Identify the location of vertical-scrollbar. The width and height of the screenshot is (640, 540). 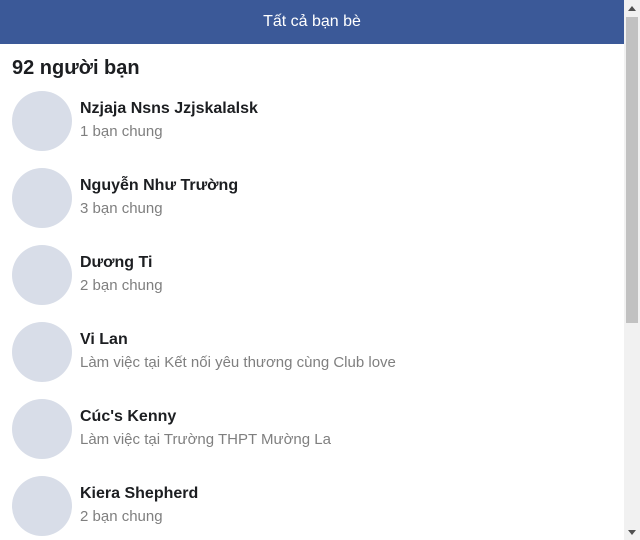
(632, 270).